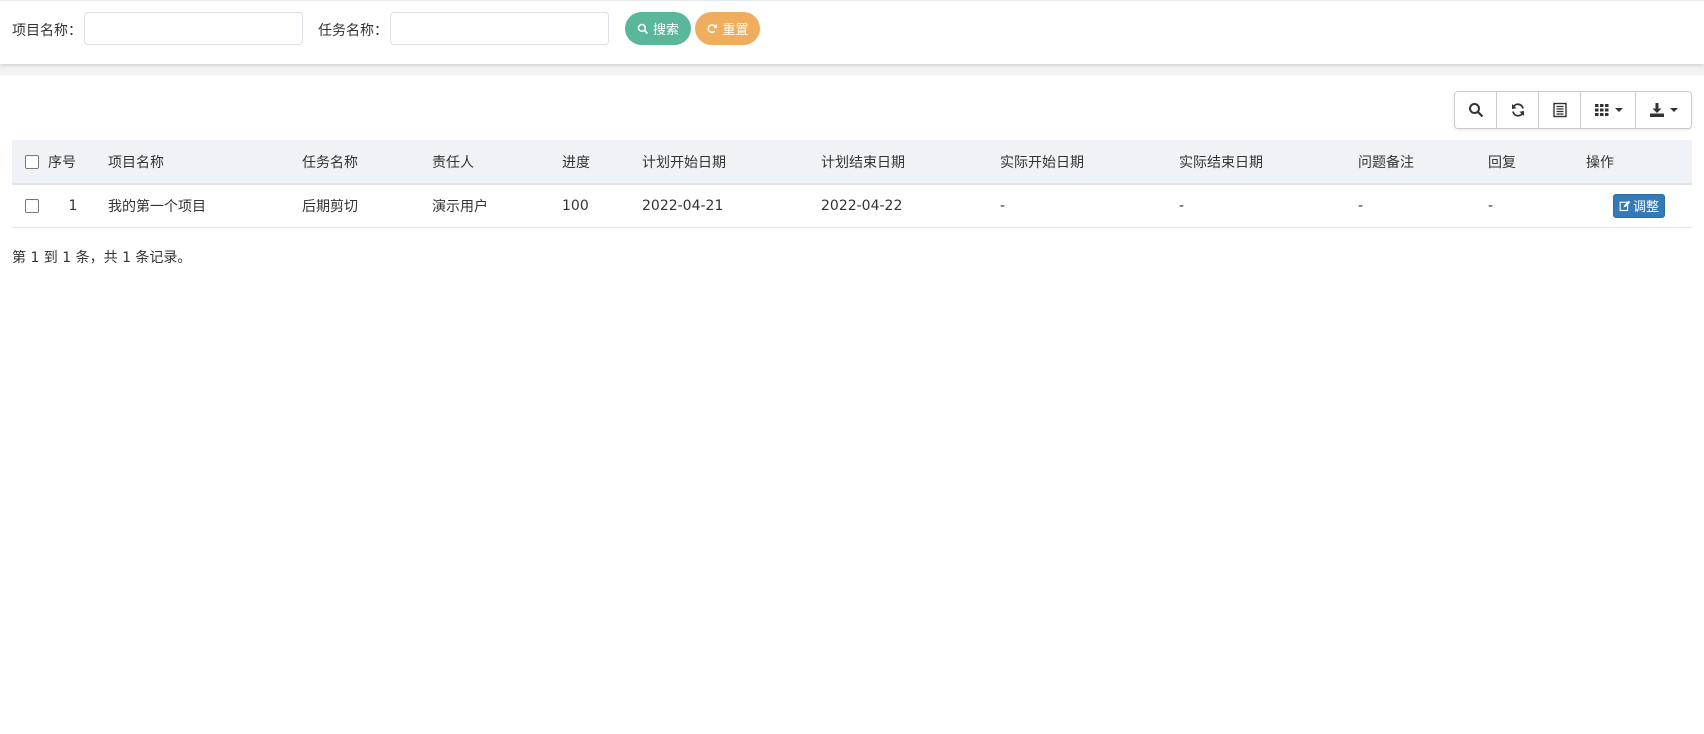 This screenshot has width=1704, height=734. I want to click on cell-remark: -, so click(1423, 206).